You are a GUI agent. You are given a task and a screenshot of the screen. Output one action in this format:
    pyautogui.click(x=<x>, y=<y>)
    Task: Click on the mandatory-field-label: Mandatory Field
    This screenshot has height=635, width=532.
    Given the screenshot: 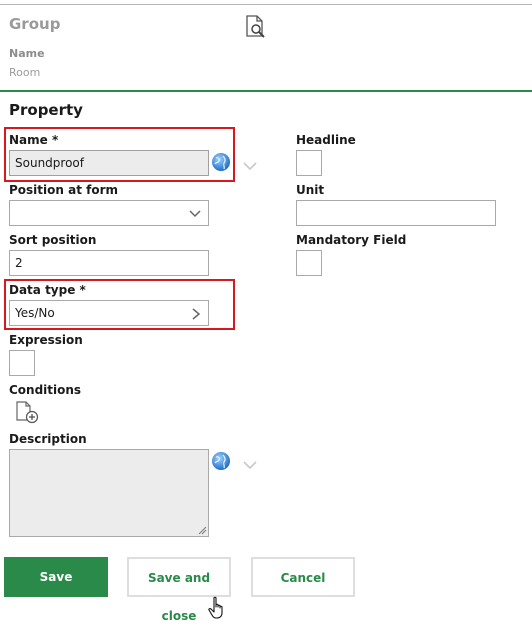 What is the action you would take?
    pyautogui.click(x=351, y=240)
    